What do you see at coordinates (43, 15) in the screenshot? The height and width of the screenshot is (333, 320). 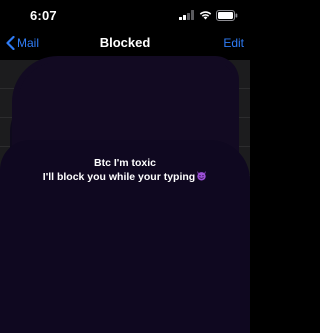 I see `status-time: 6:07` at bounding box center [43, 15].